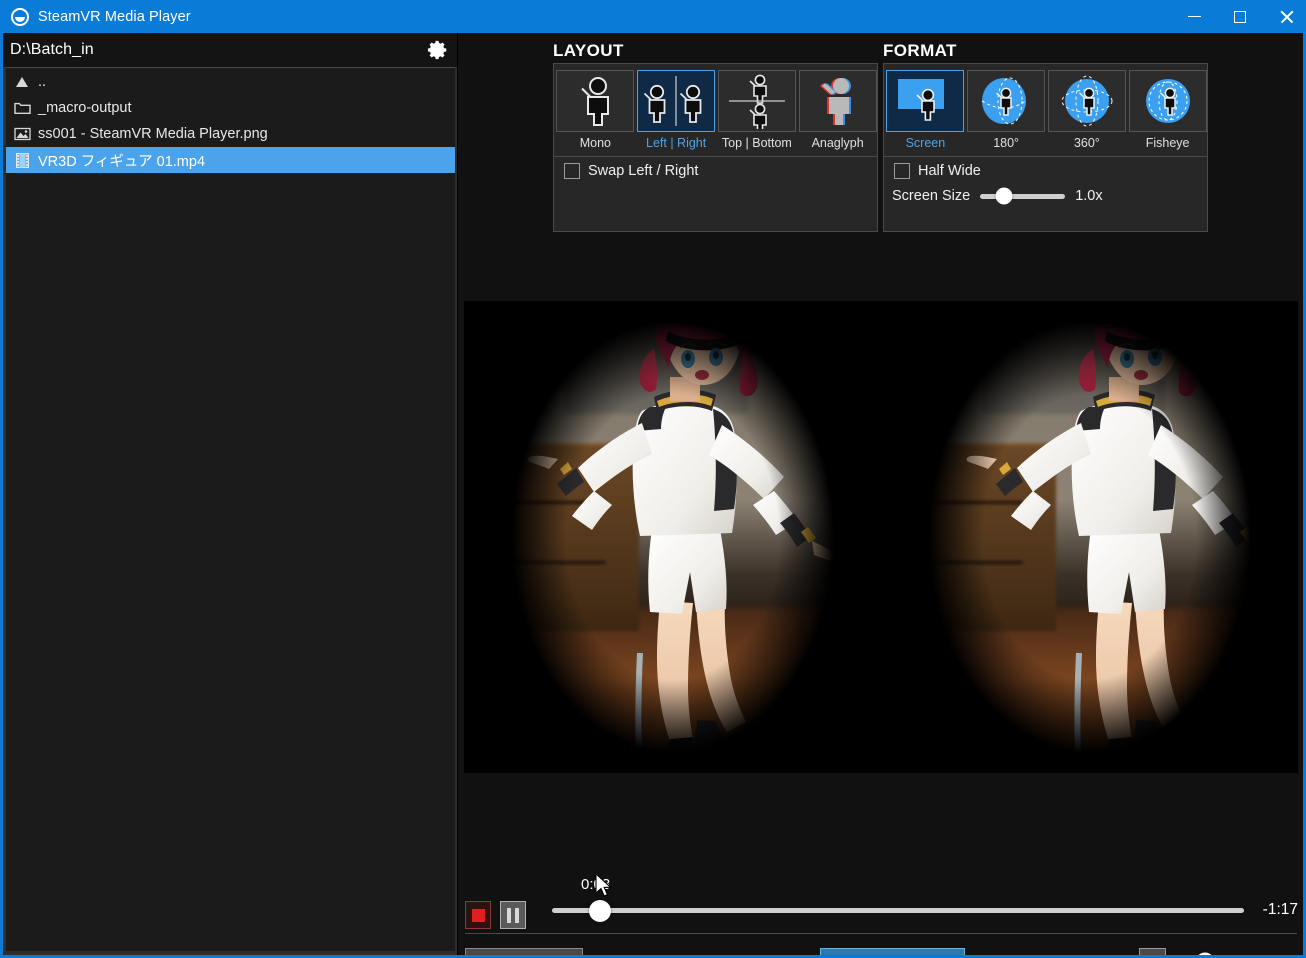 The image size is (1306, 958). Describe the element at coordinates (1086, 101) in the screenshot. I see `sphere-icon` at that location.